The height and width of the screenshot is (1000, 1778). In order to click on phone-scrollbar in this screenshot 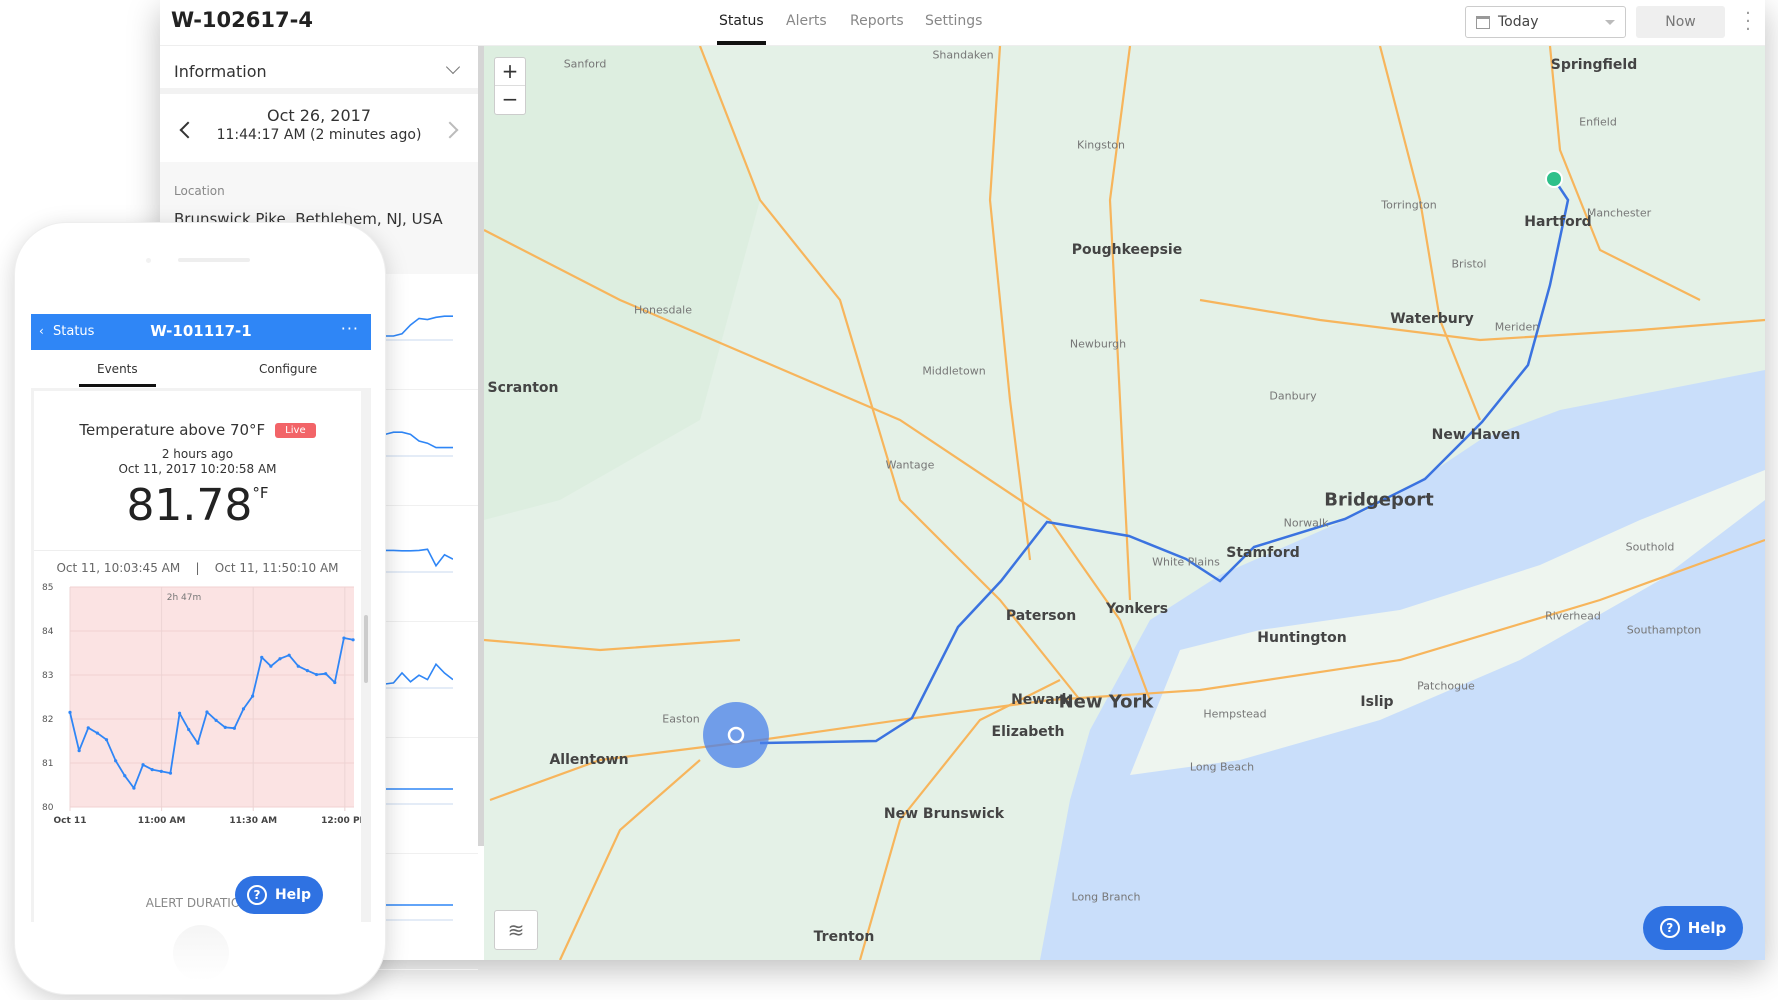, I will do `click(366, 649)`.